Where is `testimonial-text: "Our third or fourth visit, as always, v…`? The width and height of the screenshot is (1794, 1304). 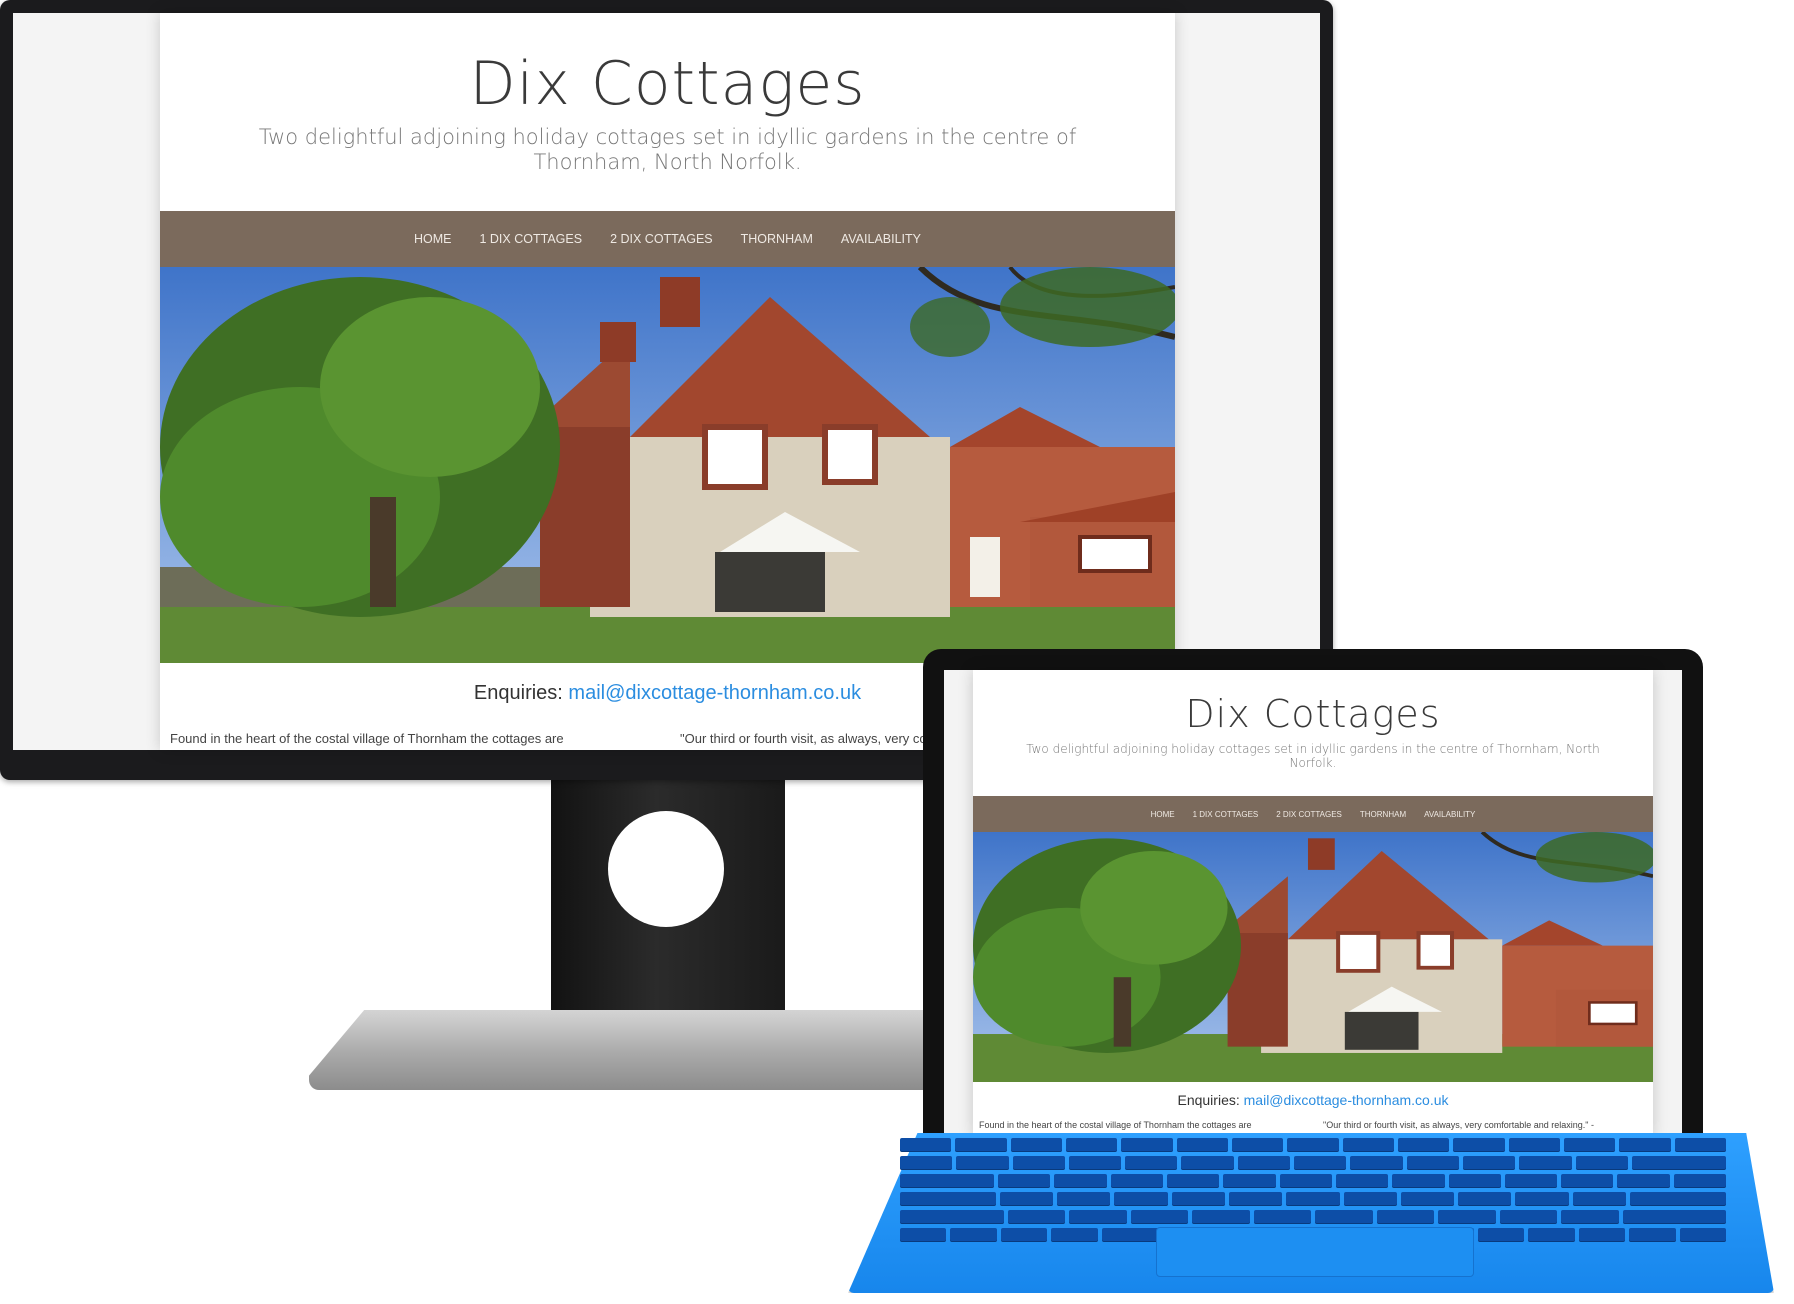 testimonial-text: "Our third or fourth visit, as always, v… is located at coordinates (1458, 1125).